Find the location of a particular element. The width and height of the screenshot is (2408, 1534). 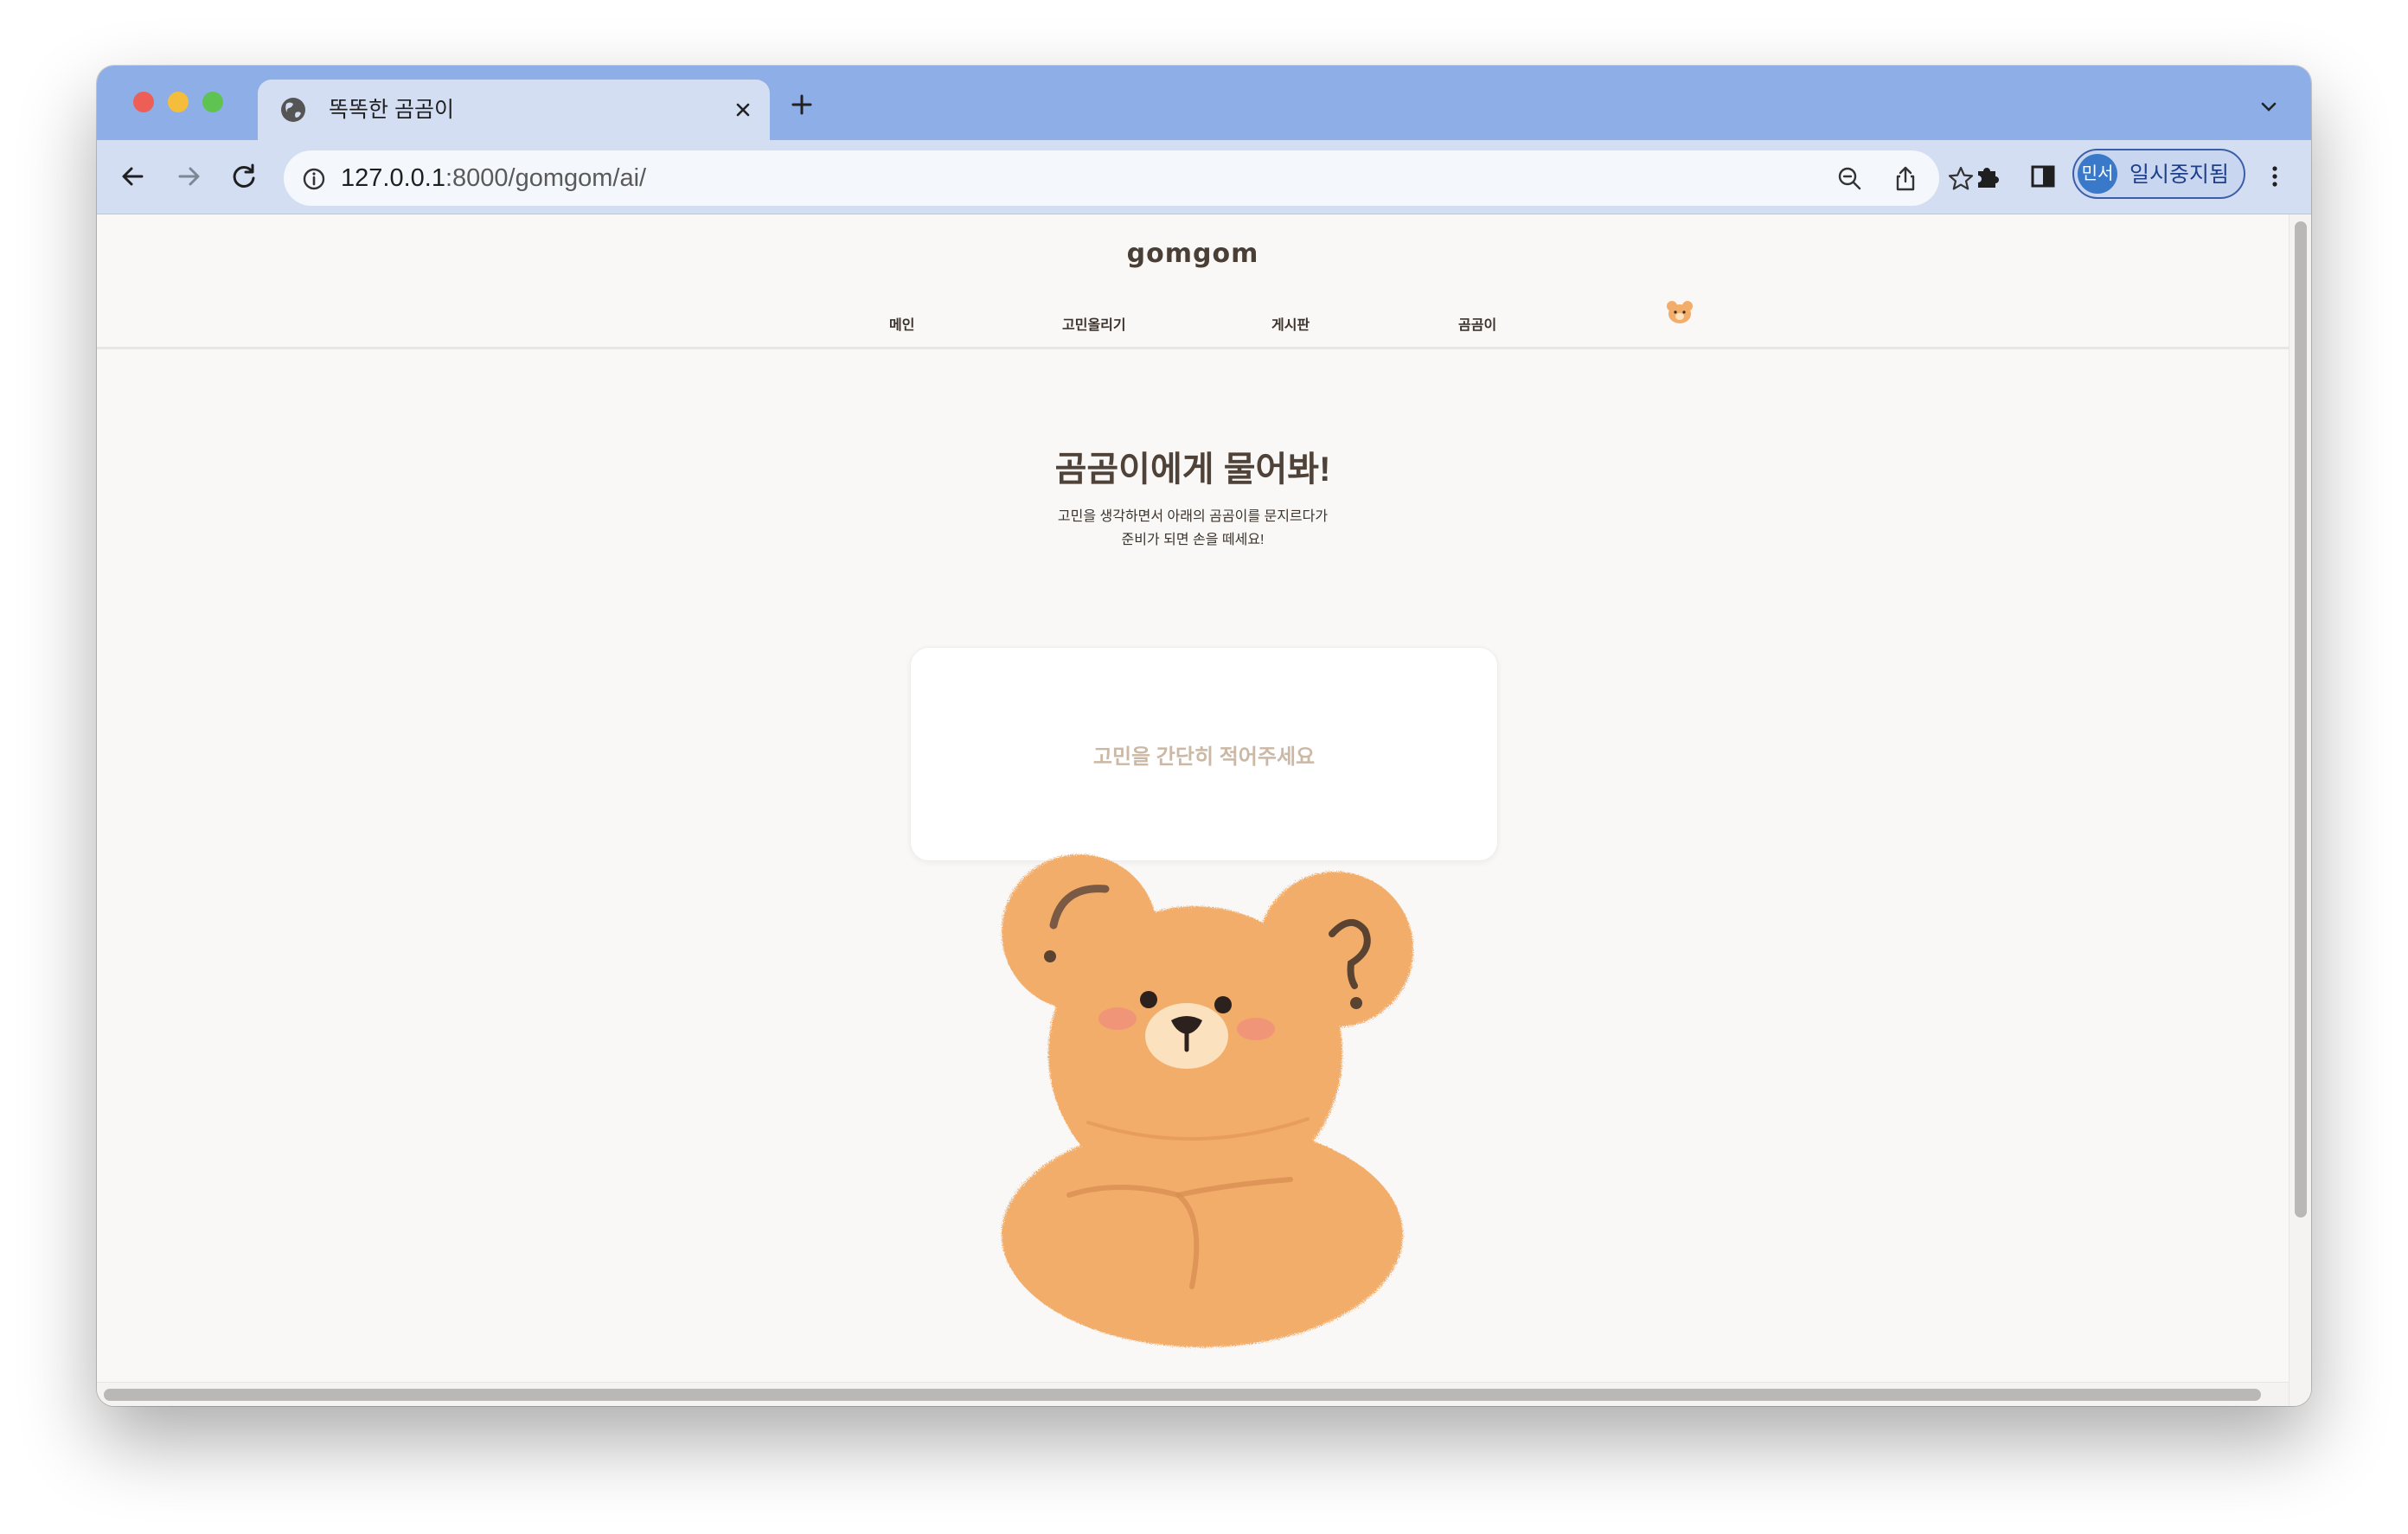

worry-input is located at coordinates (1204, 754).